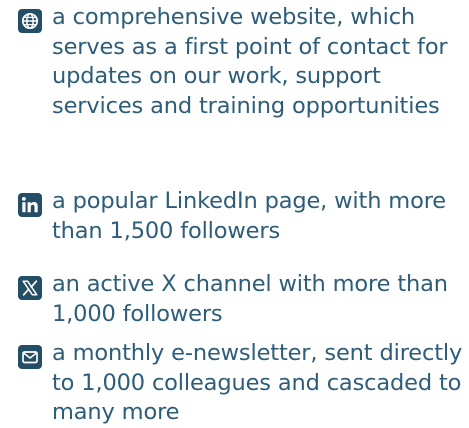 This screenshot has height=428, width=469. What do you see at coordinates (30, 357) in the screenshot?
I see `envelope-icon` at bounding box center [30, 357].